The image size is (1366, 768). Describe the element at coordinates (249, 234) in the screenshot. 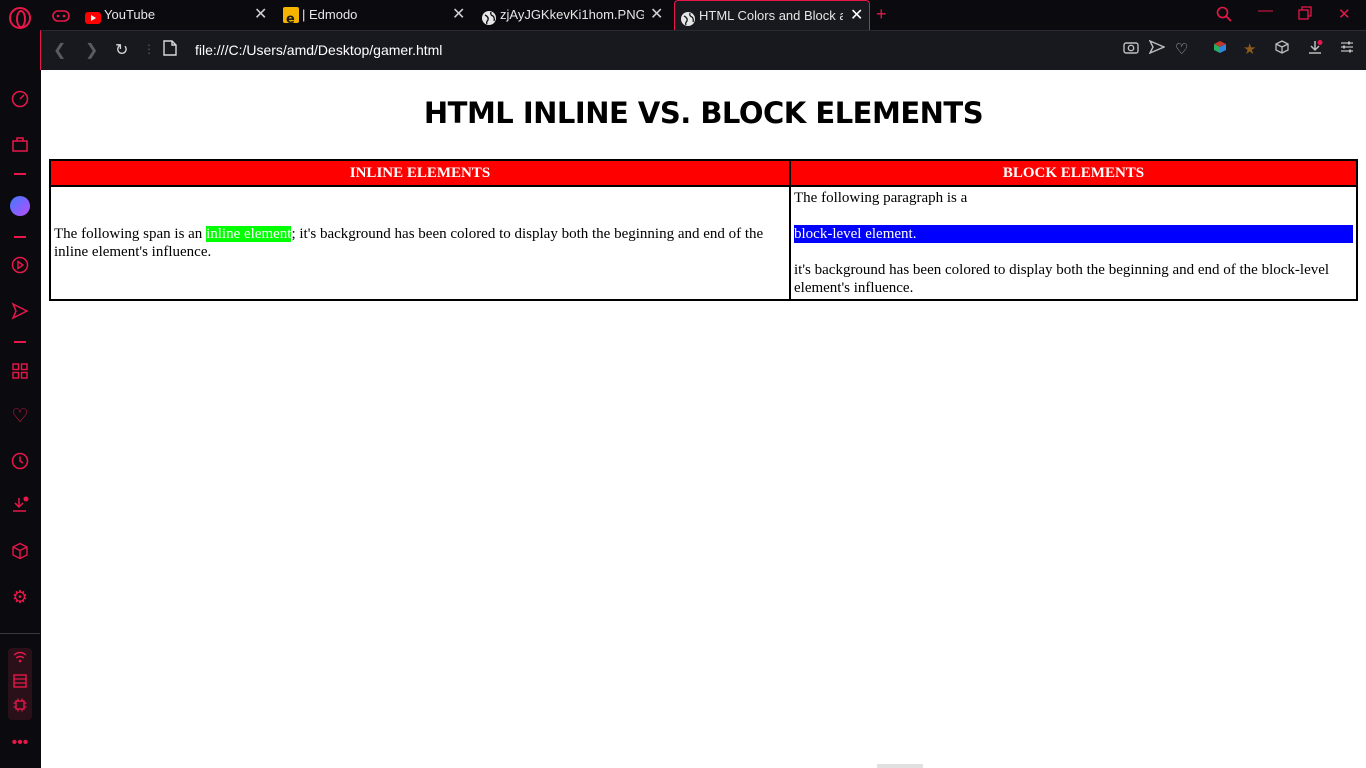

I see `inline-element-highlight: inline element` at that location.